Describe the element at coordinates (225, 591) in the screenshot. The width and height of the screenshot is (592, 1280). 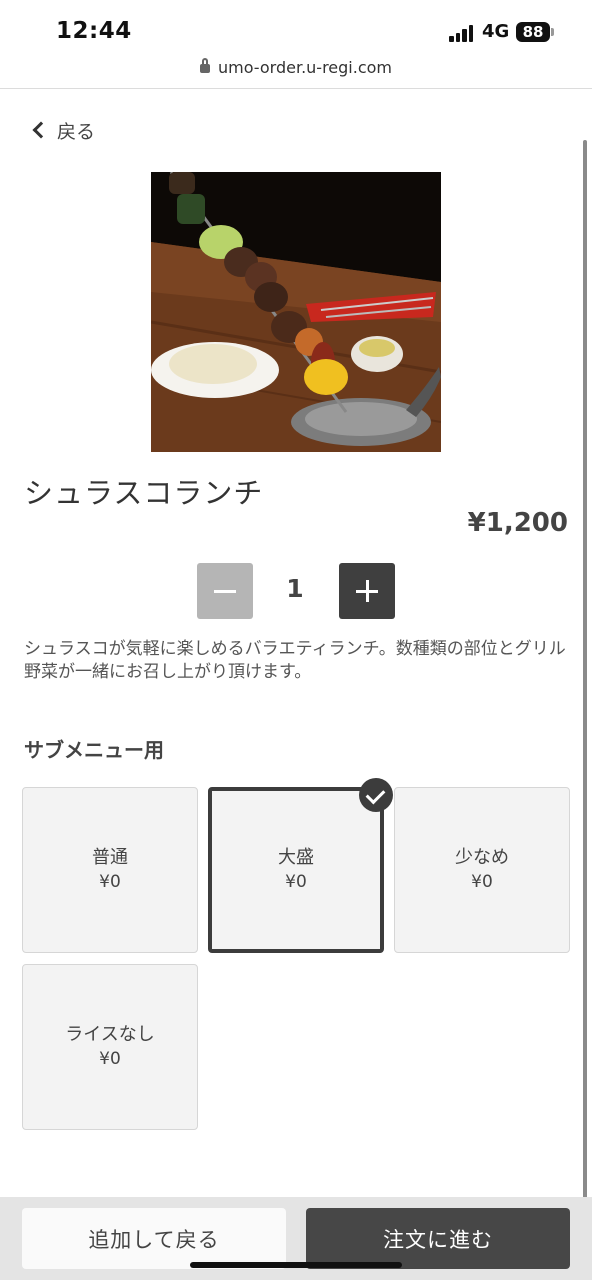
I see `quantity-decrease-button` at that location.